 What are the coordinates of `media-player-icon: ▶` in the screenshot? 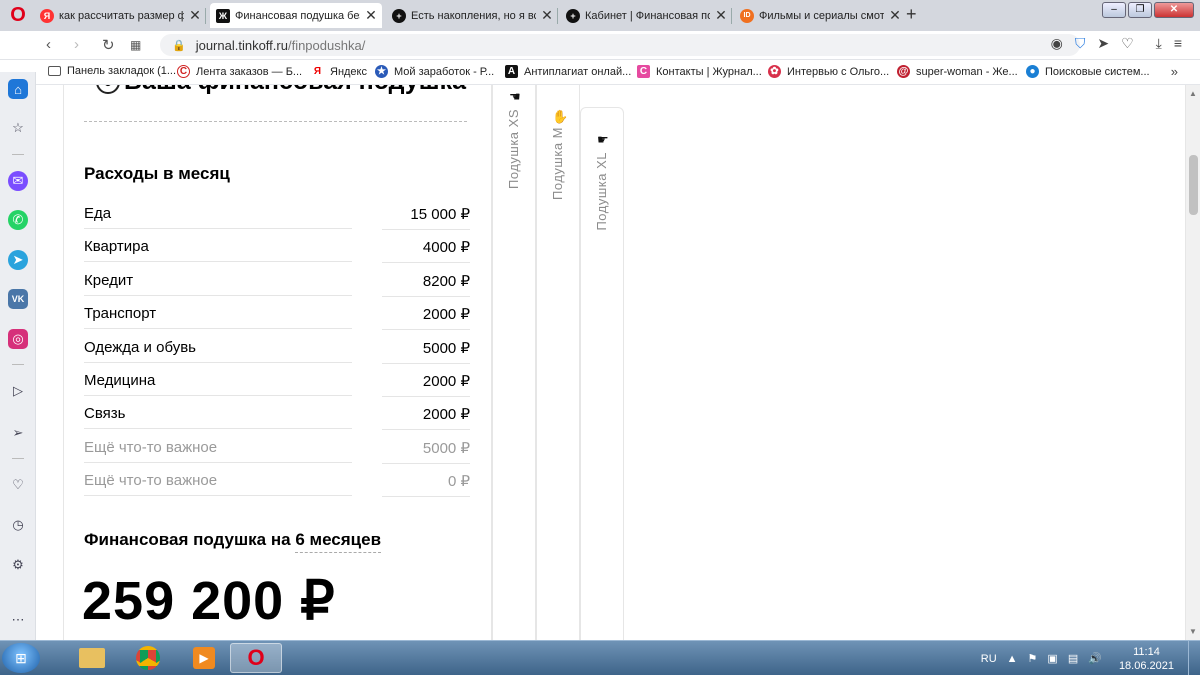 It's located at (204, 658).